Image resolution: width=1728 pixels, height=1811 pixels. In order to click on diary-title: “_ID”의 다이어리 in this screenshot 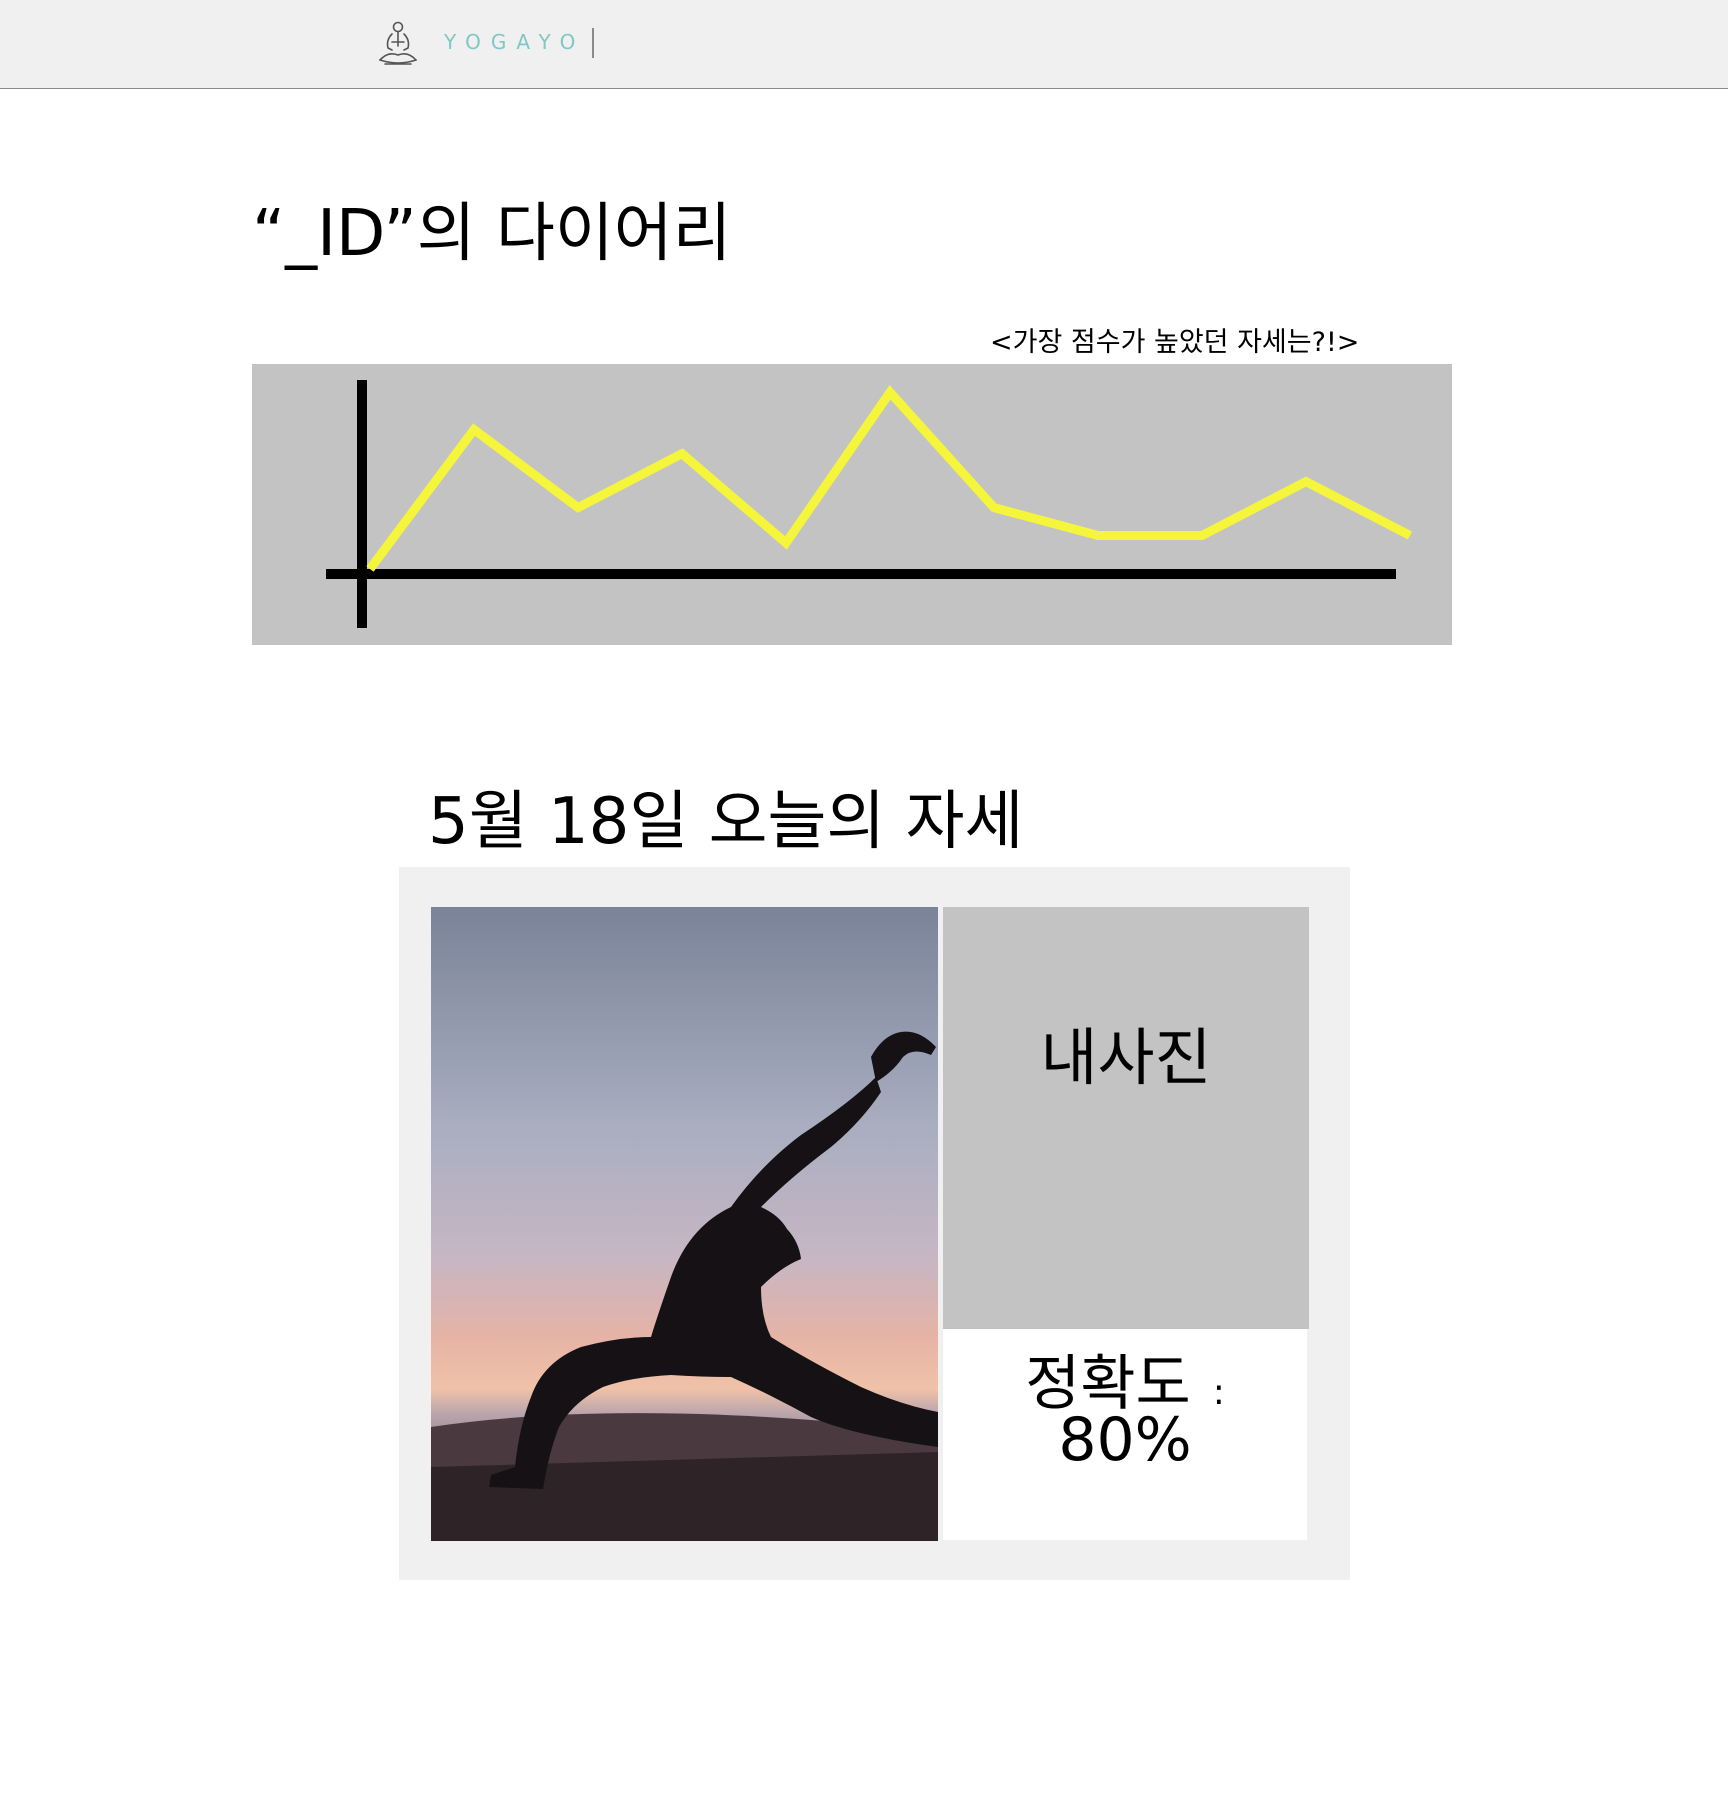, I will do `click(492, 234)`.